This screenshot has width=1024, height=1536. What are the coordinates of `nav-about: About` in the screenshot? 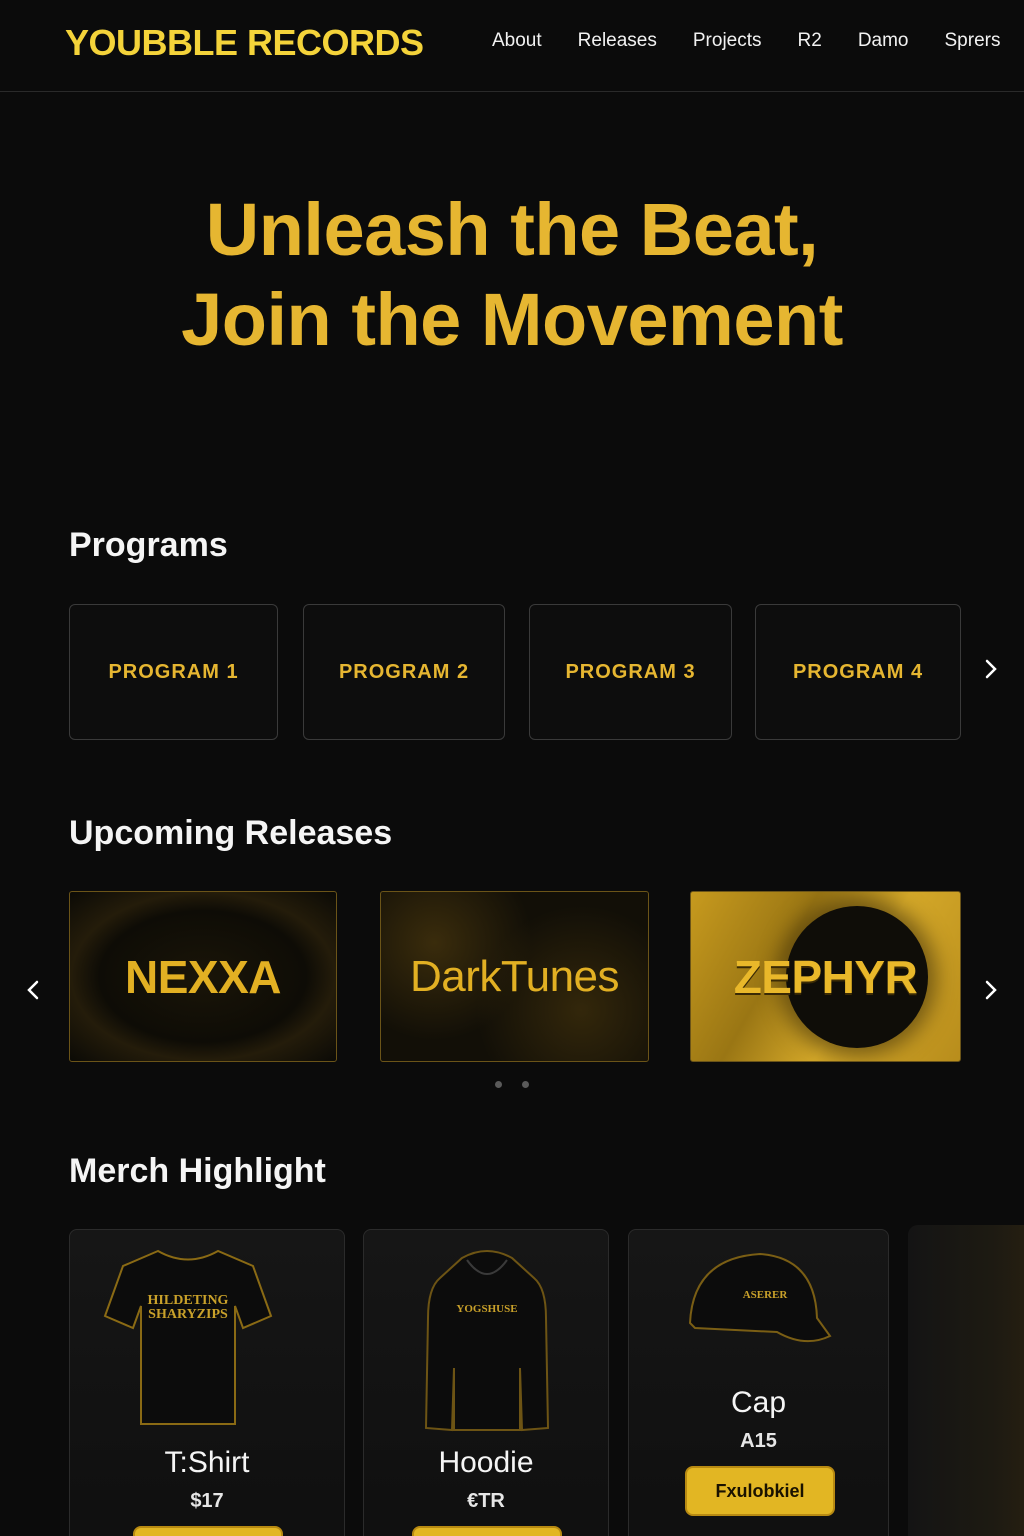 It's located at (517, 41).